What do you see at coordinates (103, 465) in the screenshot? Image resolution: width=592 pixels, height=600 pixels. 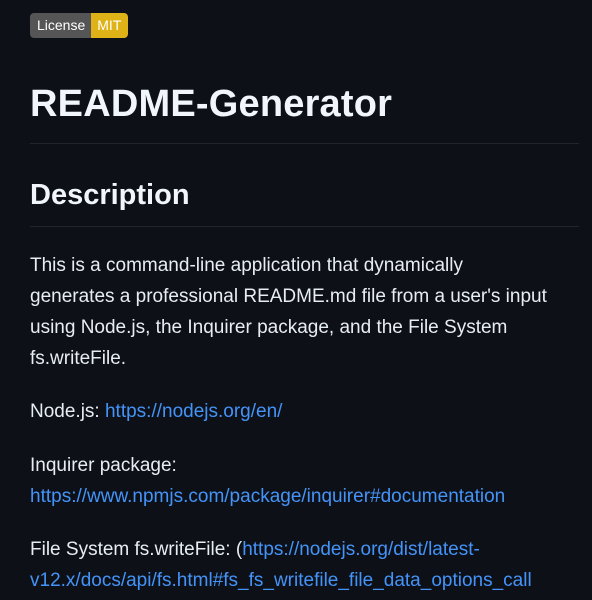 I see `inquirer-label: Inquirer package:` at bounding box center [103, 465].